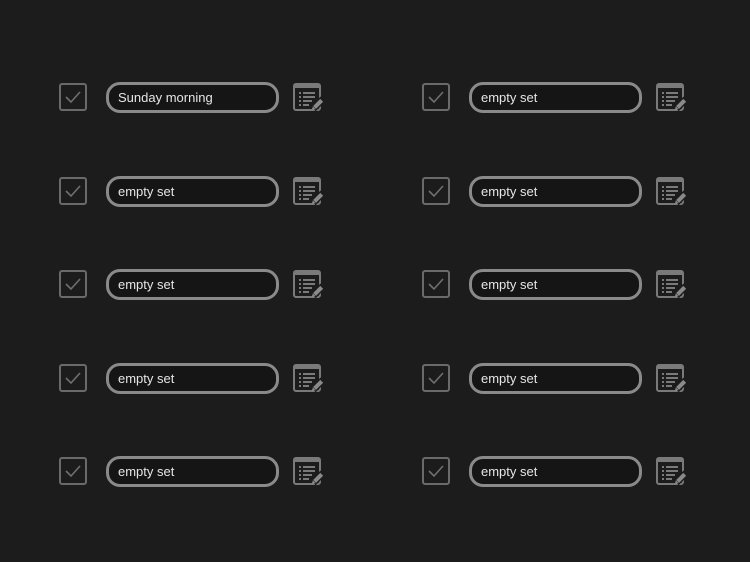 The image size is (750, 562). I want to click on entry-row: Sunday morning, so click(194, 98).